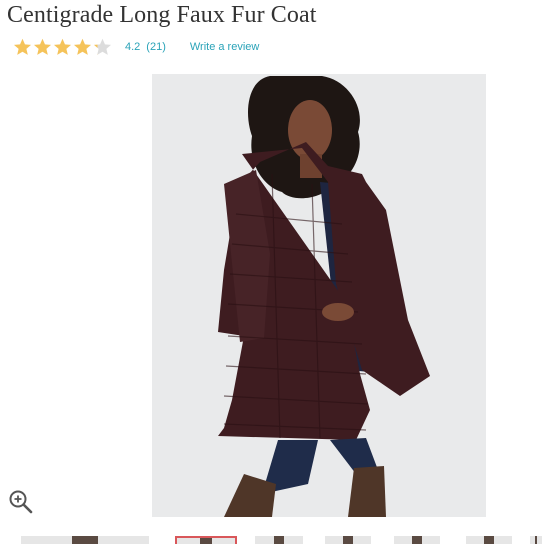 The image size is (542, 544). I want to click on write-review-link: Write a review, so click(224, 47).